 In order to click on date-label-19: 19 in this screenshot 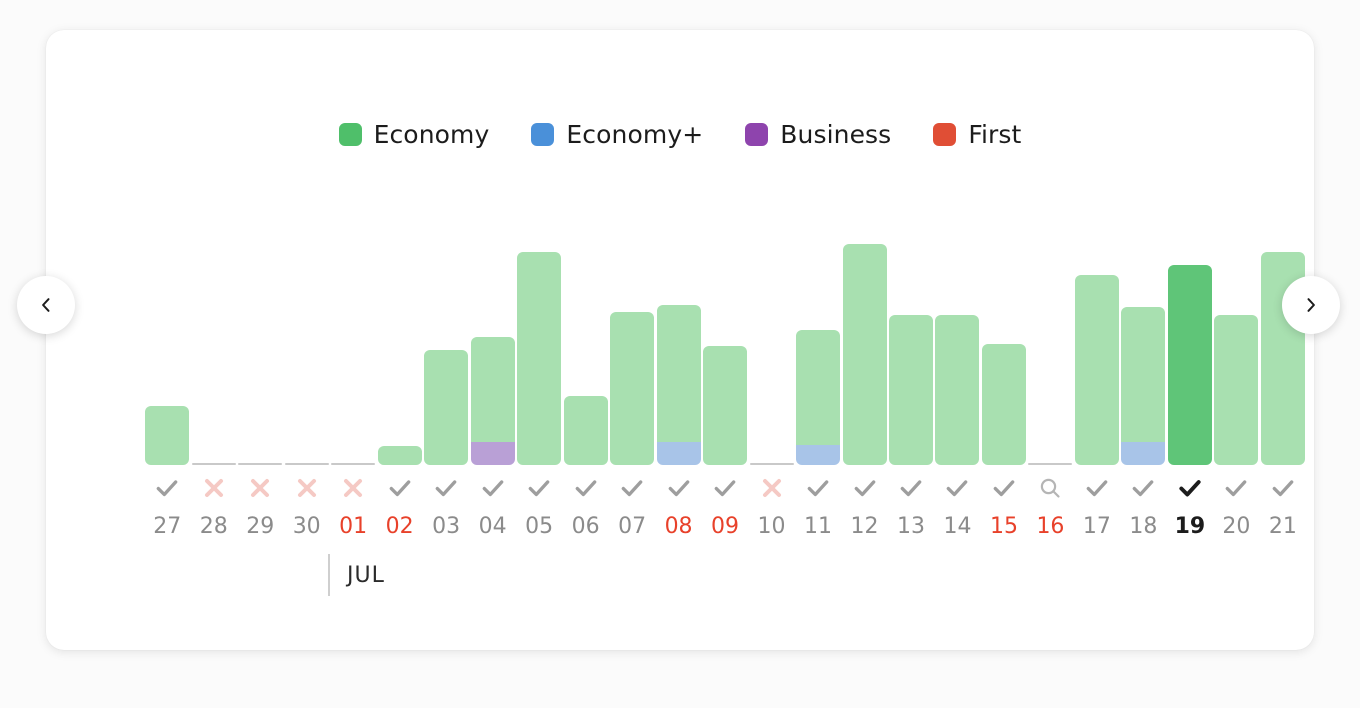, I will do `click(1190, 527)`.